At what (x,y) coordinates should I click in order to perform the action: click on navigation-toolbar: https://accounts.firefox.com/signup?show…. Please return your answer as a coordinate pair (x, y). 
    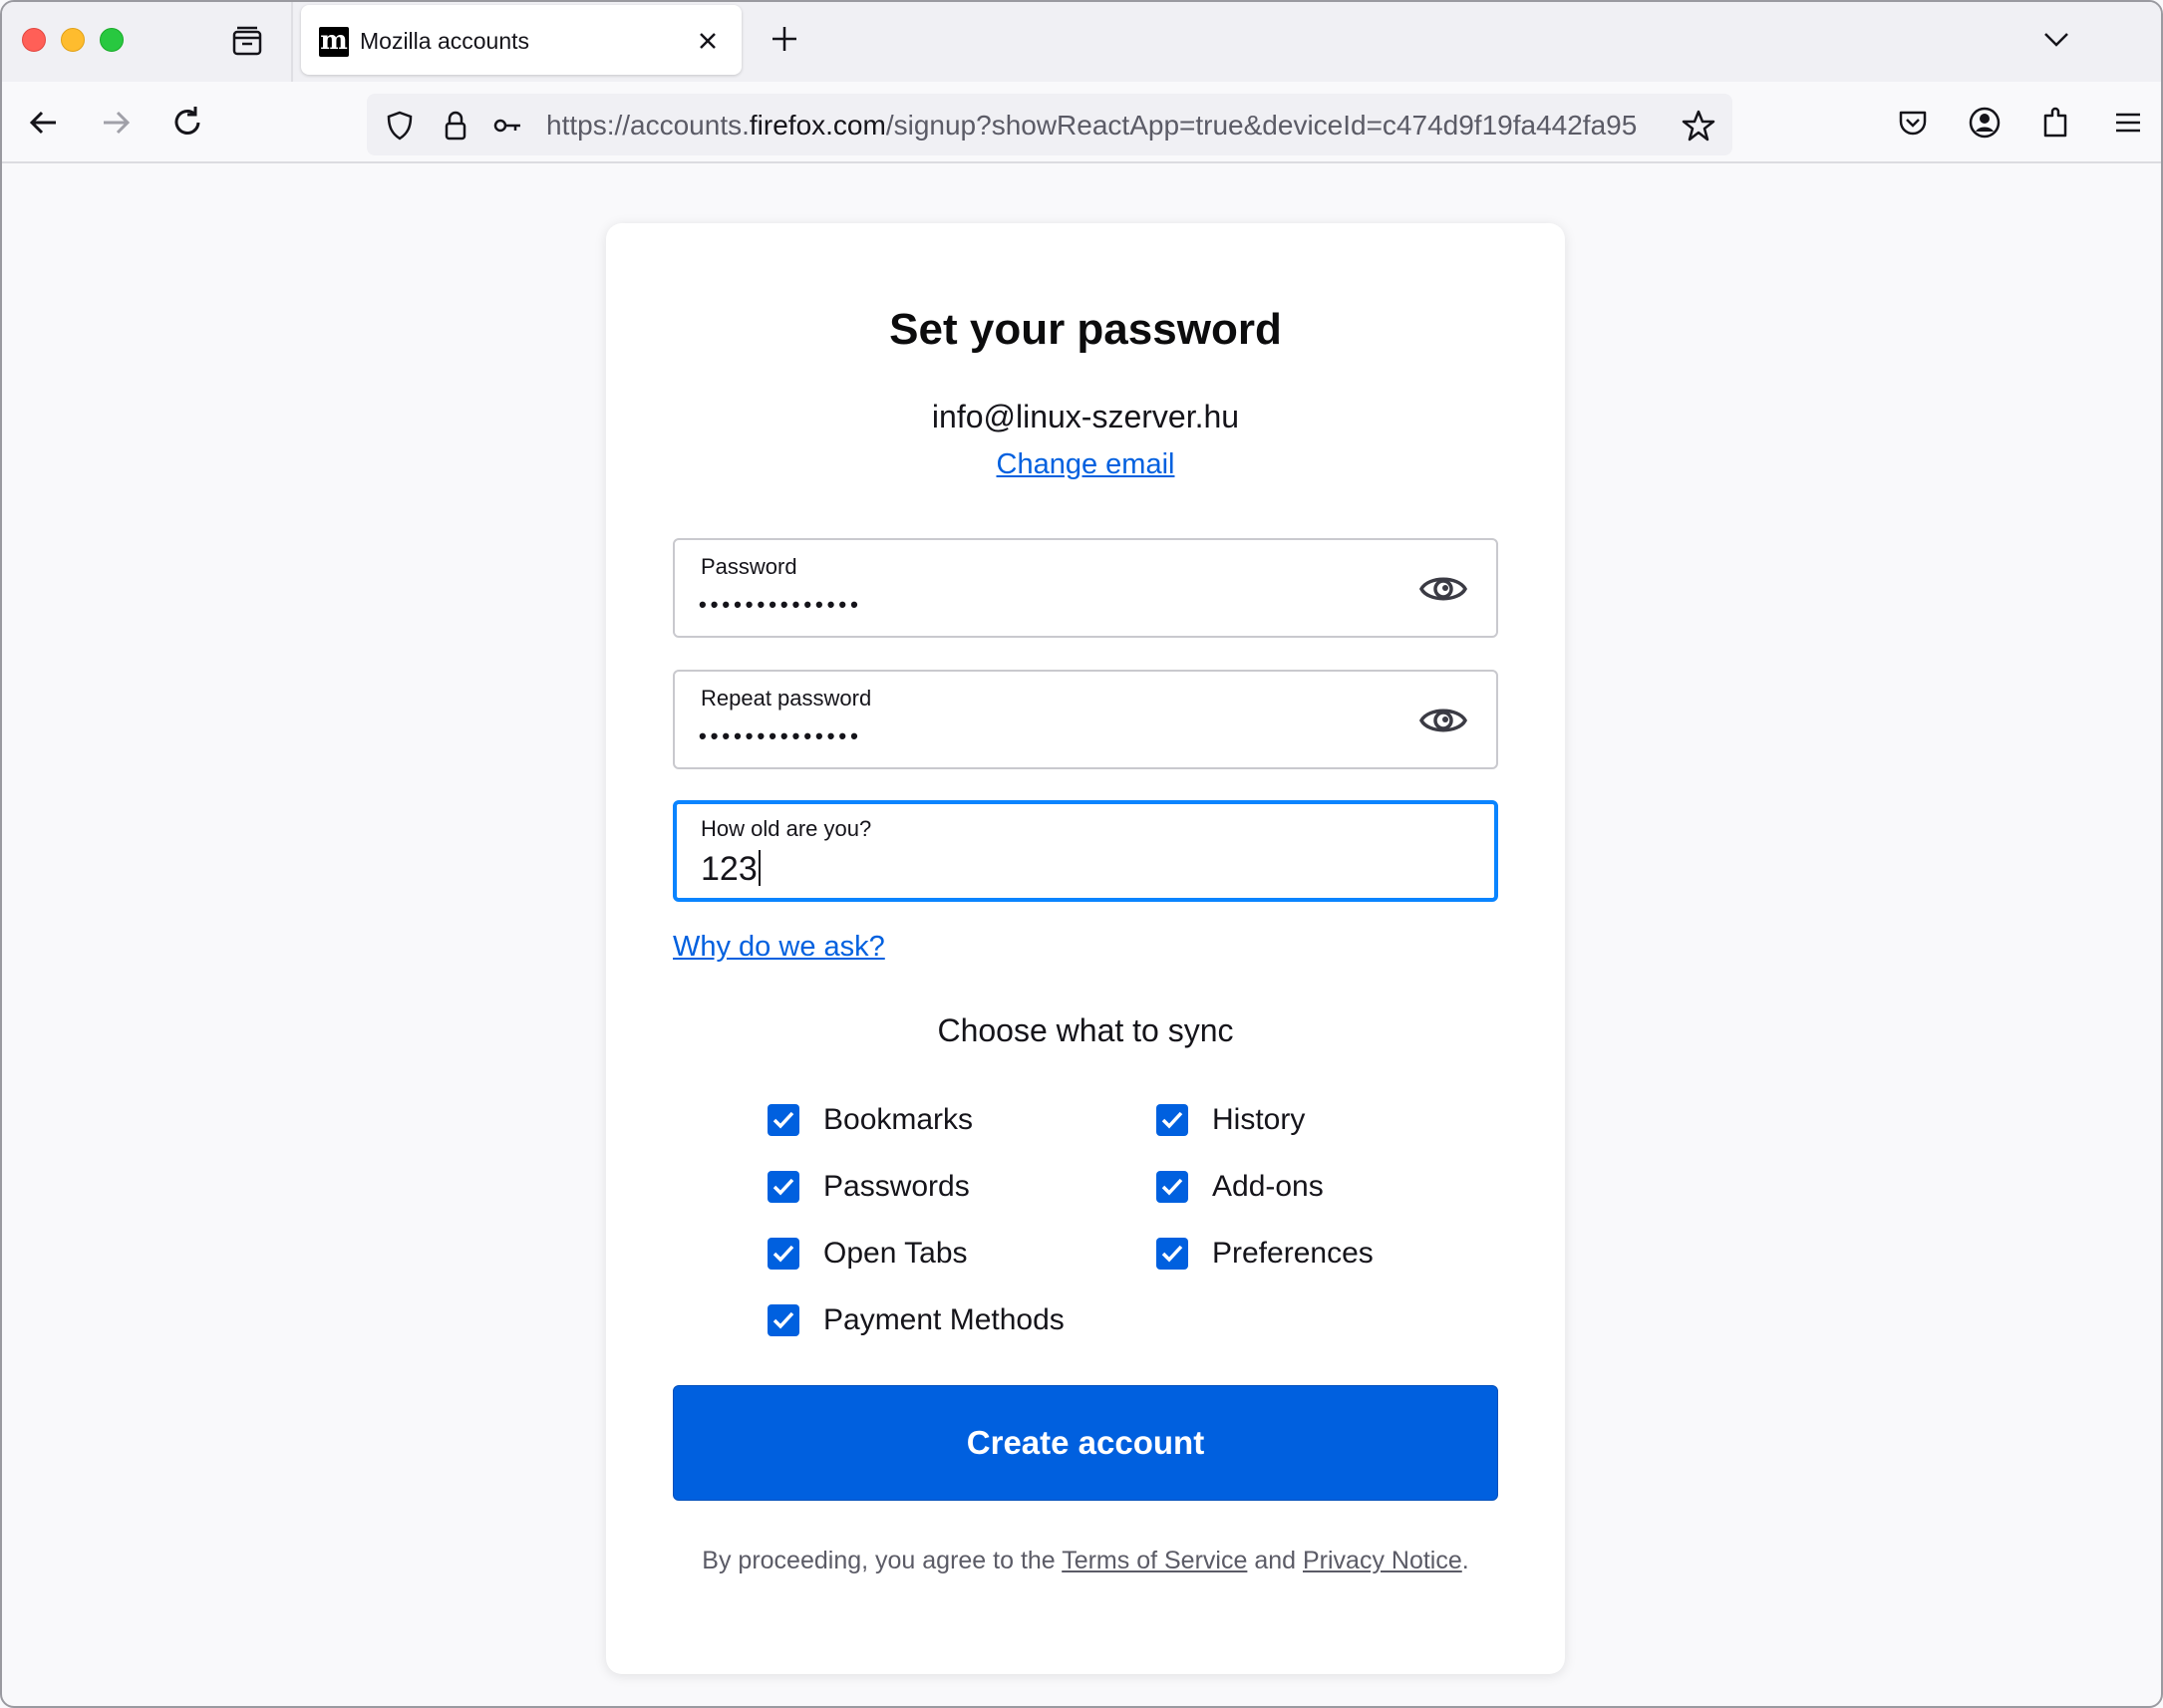
    Looking at the image, I should click on (1081, 122).